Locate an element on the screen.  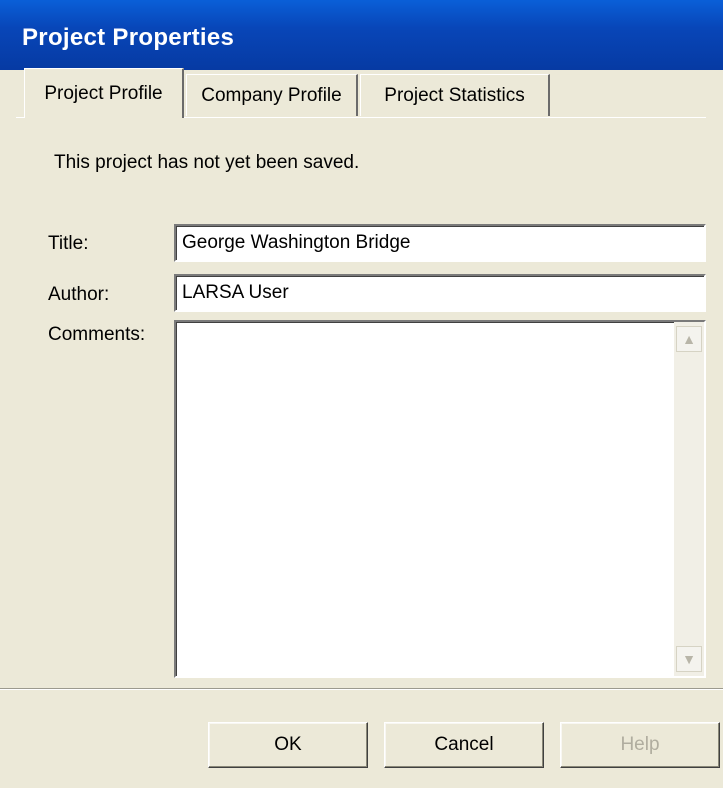
author-label: Author: is located at coordinates (79, 294).